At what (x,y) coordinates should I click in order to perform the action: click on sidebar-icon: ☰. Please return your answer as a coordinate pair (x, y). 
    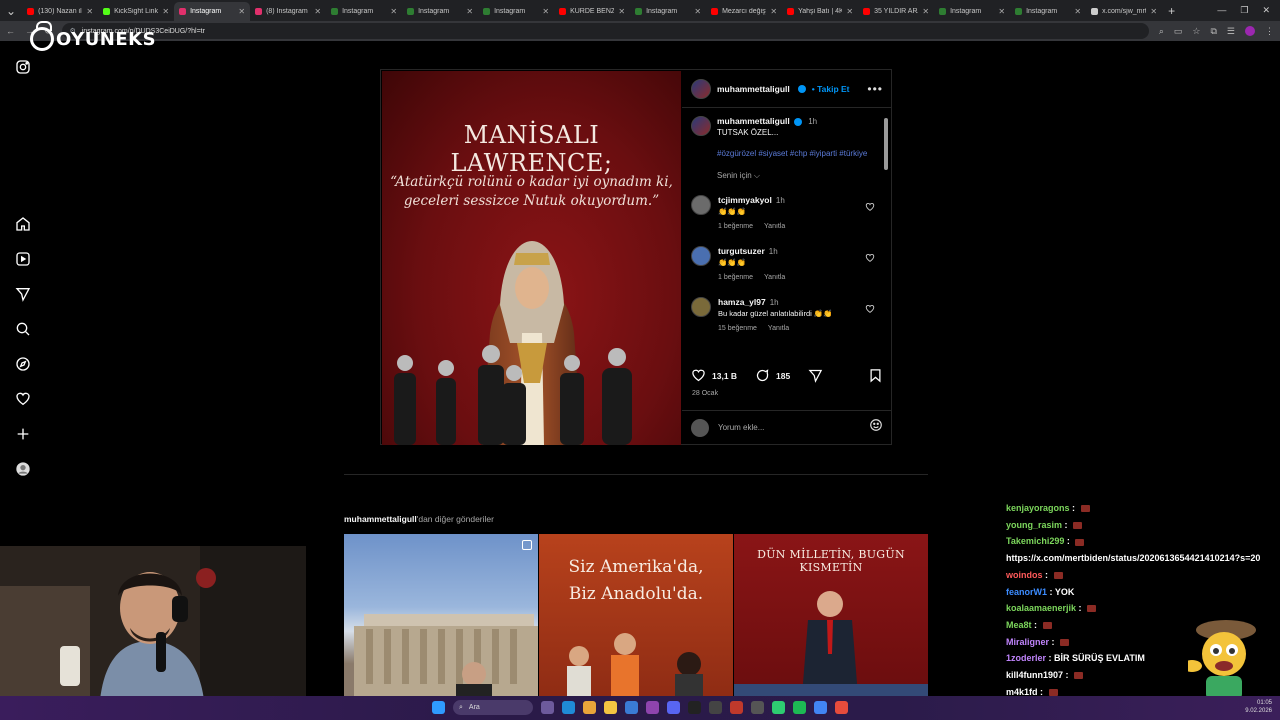
    Looking at the image, I should click on (1231, 31).